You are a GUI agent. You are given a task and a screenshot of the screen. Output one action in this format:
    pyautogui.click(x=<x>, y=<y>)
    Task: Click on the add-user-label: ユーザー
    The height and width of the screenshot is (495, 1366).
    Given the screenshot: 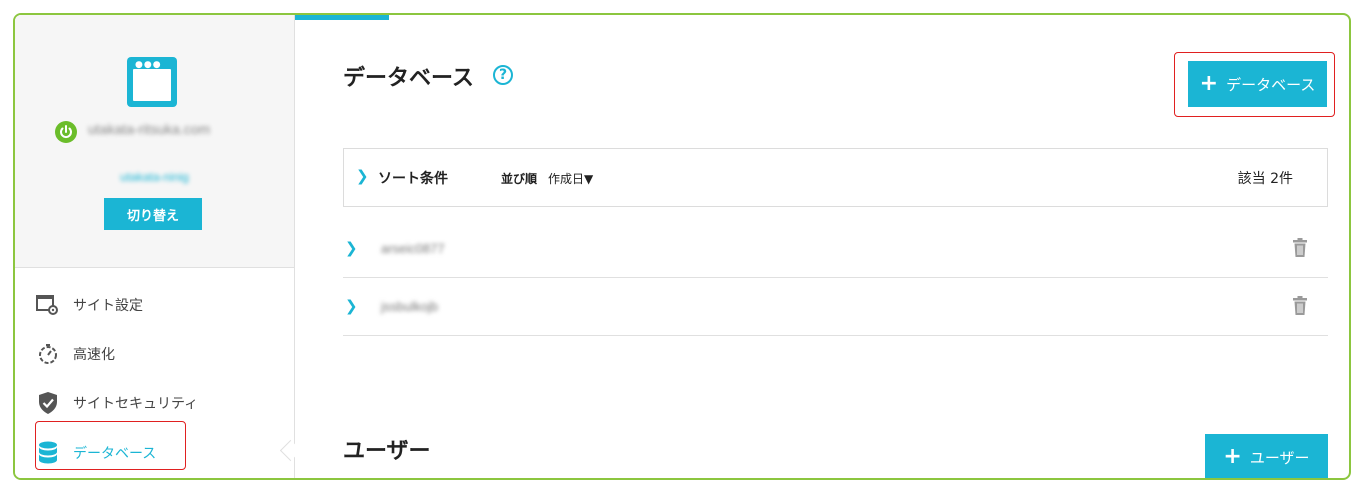 What is the action you would take?
    pyautogui.click(x=1279, y=457)
    